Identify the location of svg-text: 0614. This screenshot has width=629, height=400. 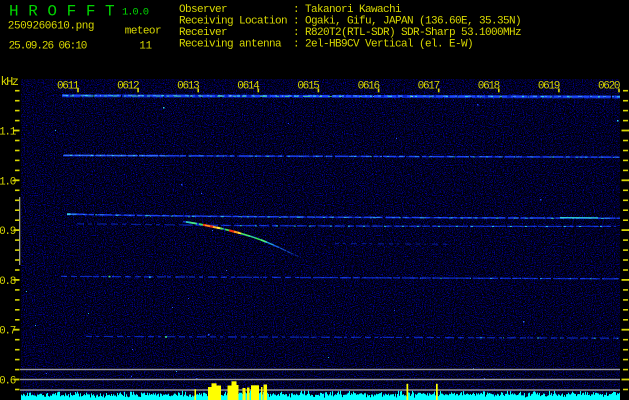
(248, 86).